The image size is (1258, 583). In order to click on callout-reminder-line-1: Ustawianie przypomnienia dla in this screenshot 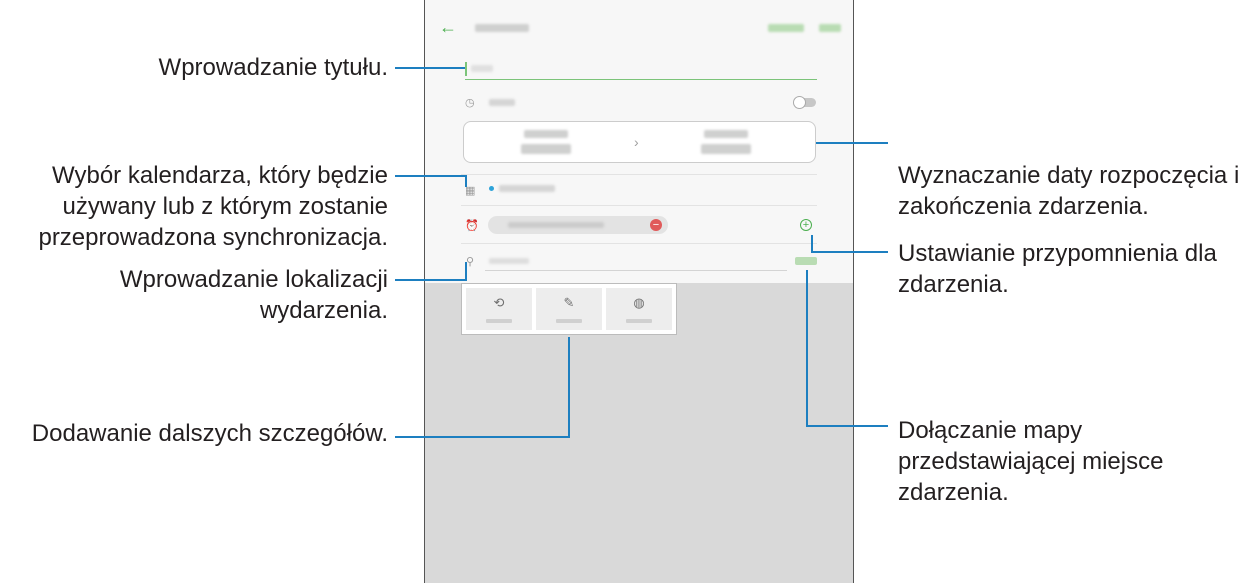, I will do `click(1057, 253)`.